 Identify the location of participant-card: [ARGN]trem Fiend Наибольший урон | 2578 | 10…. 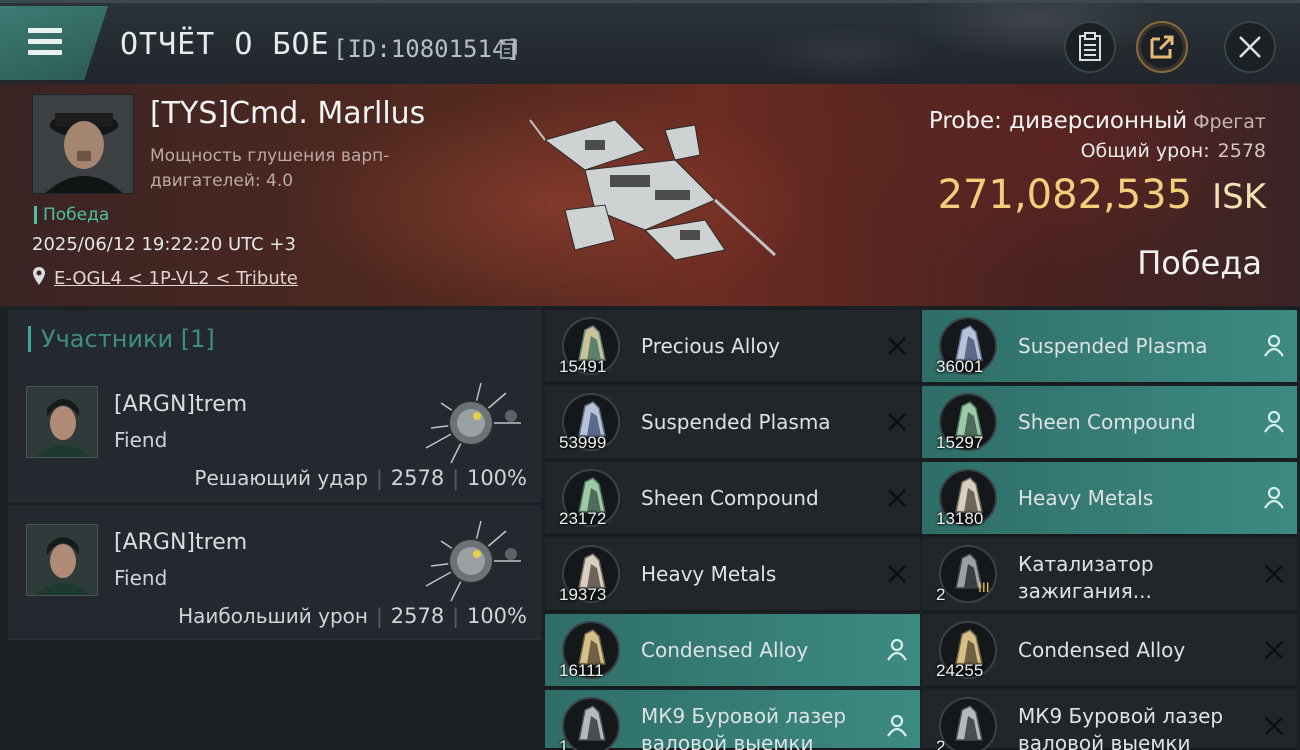
(274, 573).